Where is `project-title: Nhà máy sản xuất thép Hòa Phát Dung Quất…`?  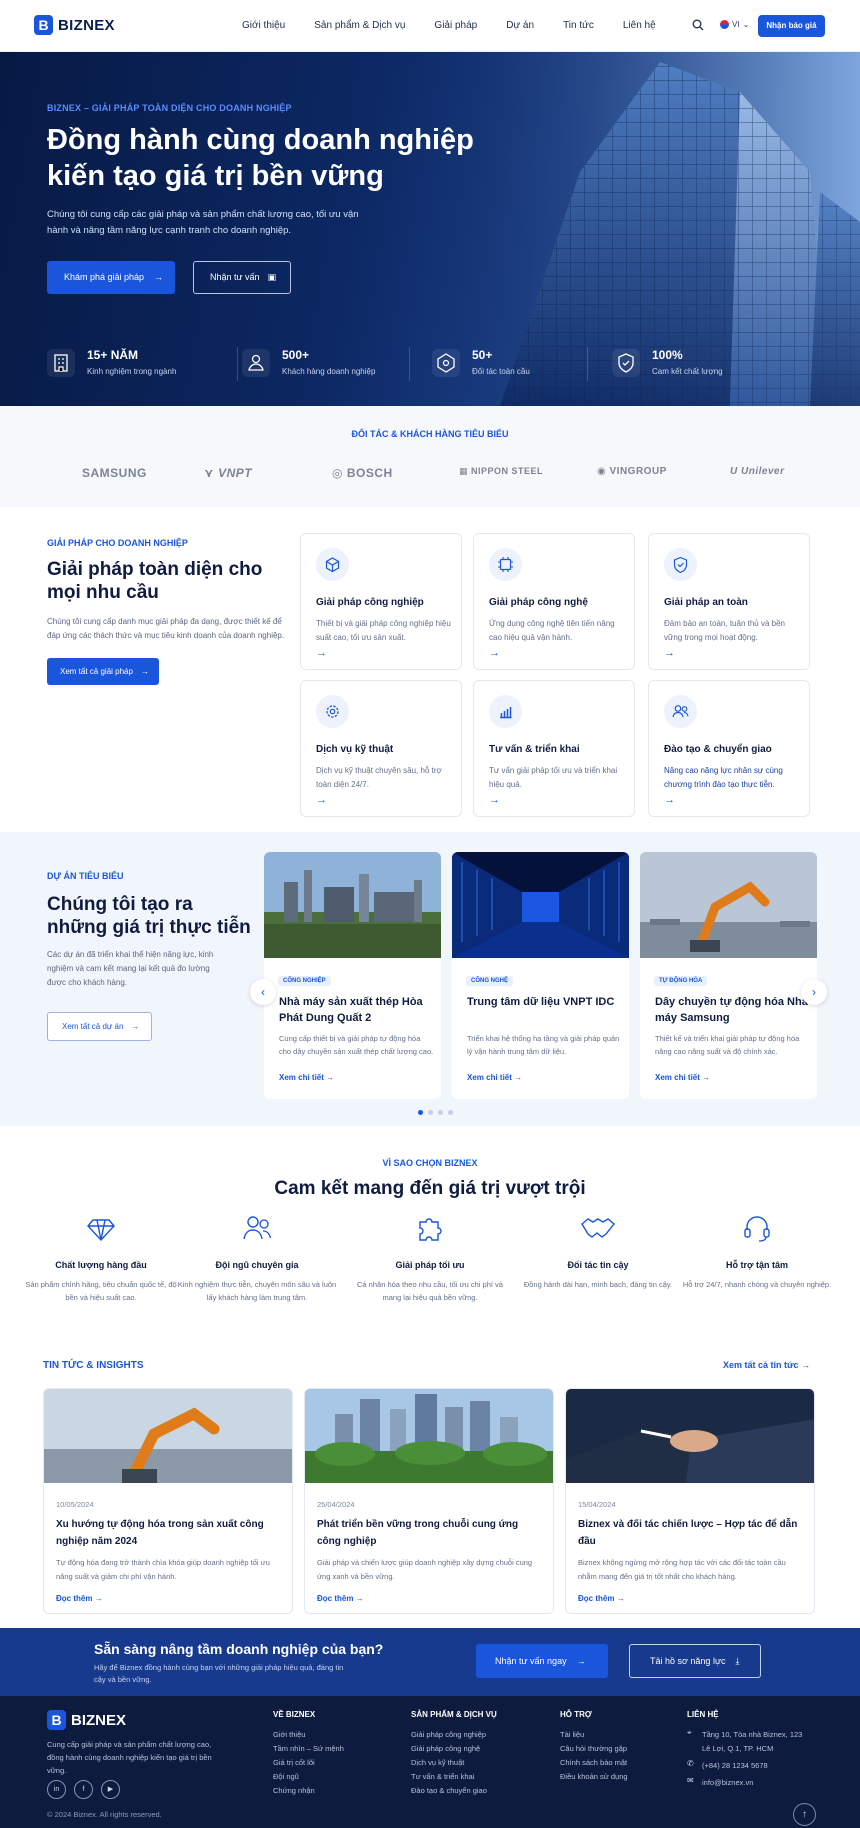
project-title: Nhà máy sản xuất thép Hòa Phát Dung Quất… is located at coordinates (351, 1010).